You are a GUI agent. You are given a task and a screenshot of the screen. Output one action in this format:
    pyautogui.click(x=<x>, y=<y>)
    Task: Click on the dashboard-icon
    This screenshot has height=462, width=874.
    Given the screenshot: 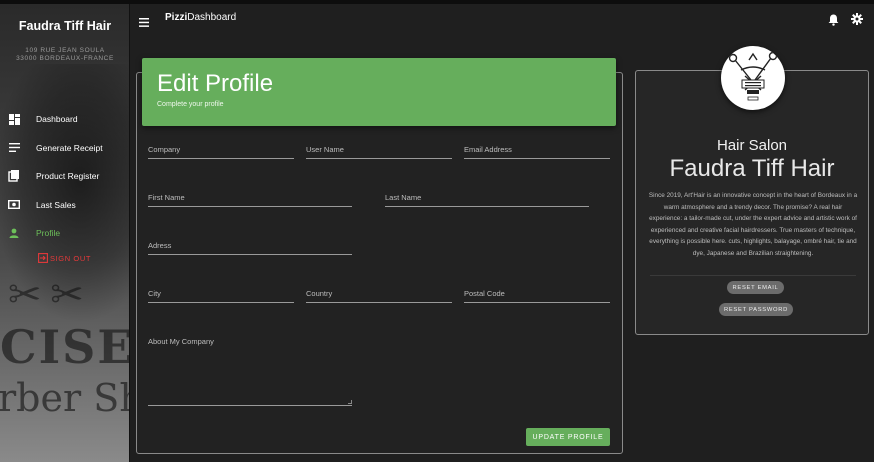 What is the action you would take?
    pyautogui.click(x=14, y=119)
    